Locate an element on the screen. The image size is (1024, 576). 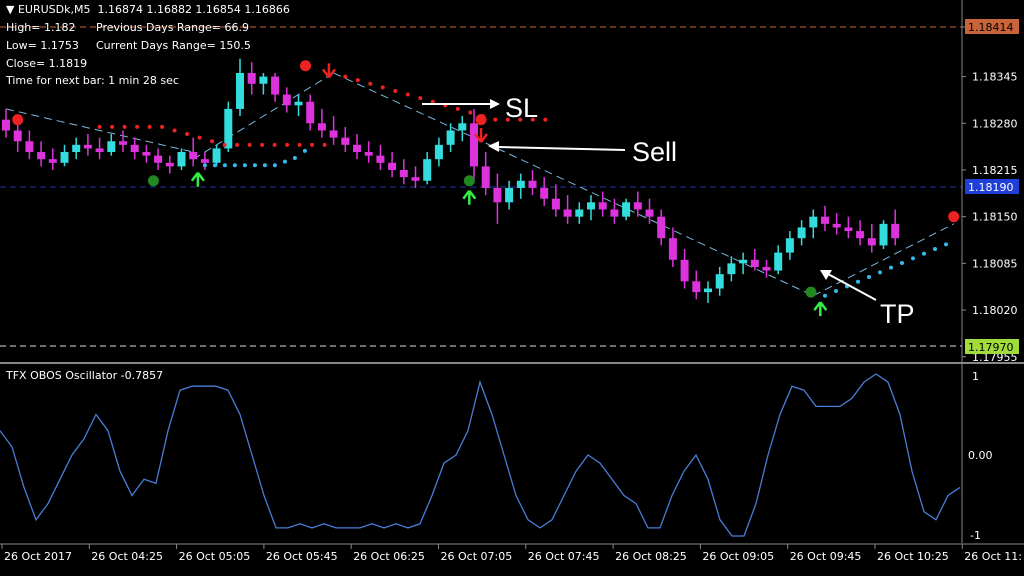
sell-label: Sell is located at coordinates (654, 152).